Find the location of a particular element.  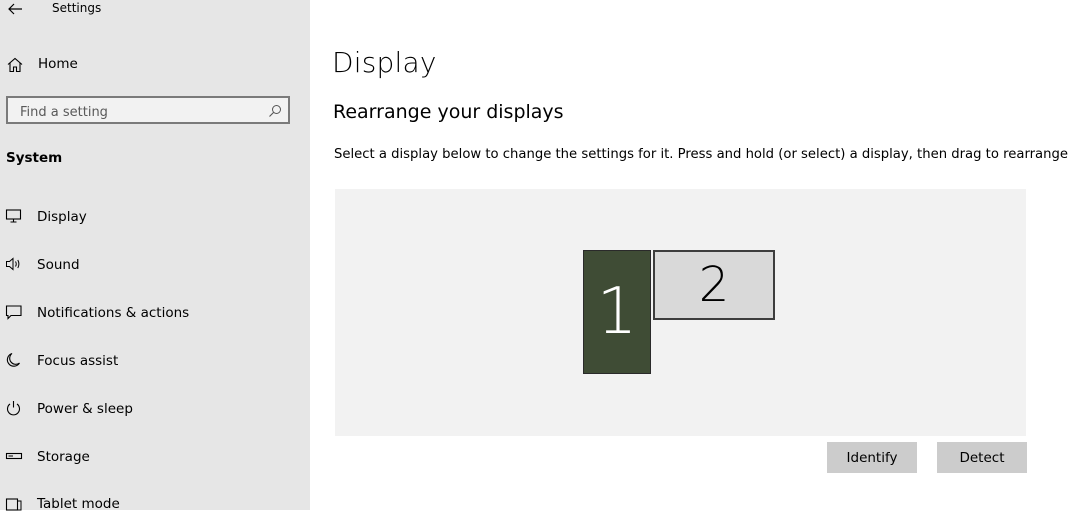

speaker-icon is located at coordinates (13, 264).